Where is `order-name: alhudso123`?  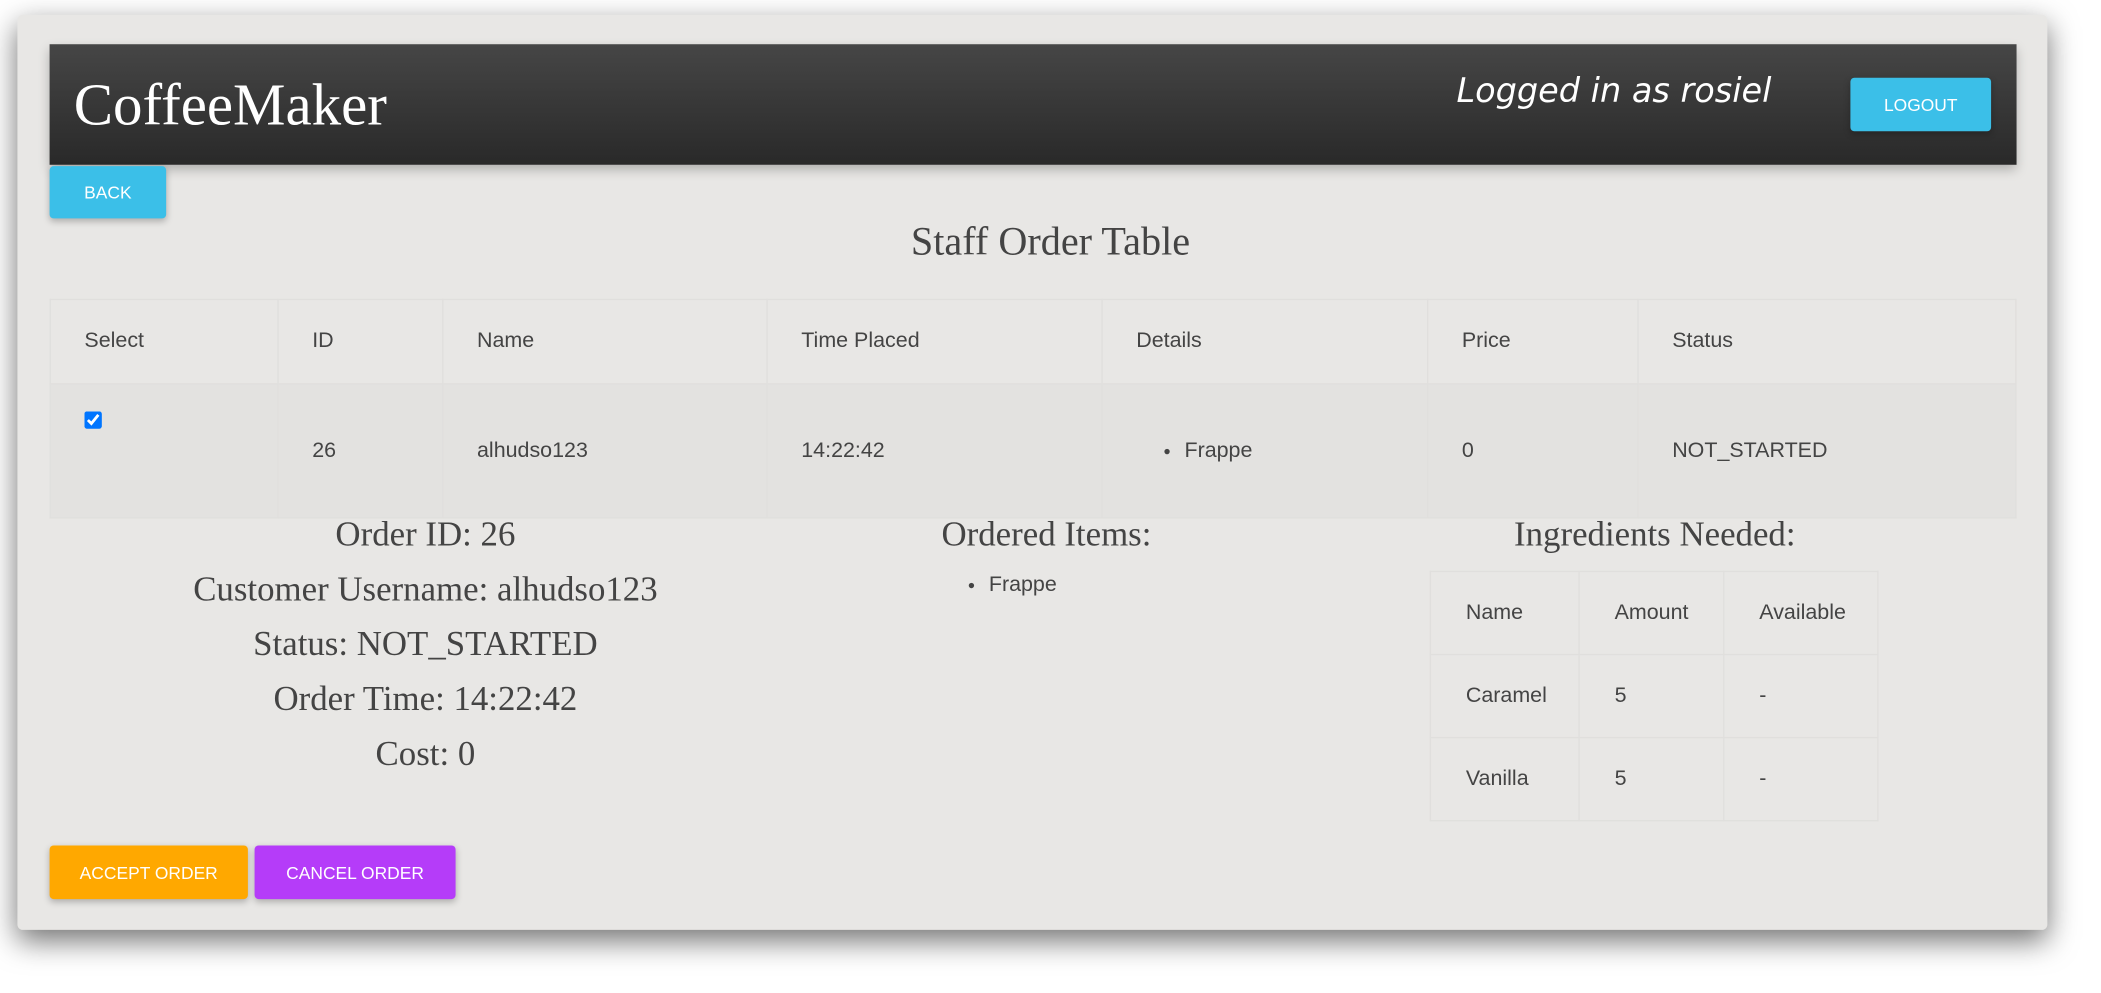
order-name: alhudso123 is located at coordinates (605, 451).